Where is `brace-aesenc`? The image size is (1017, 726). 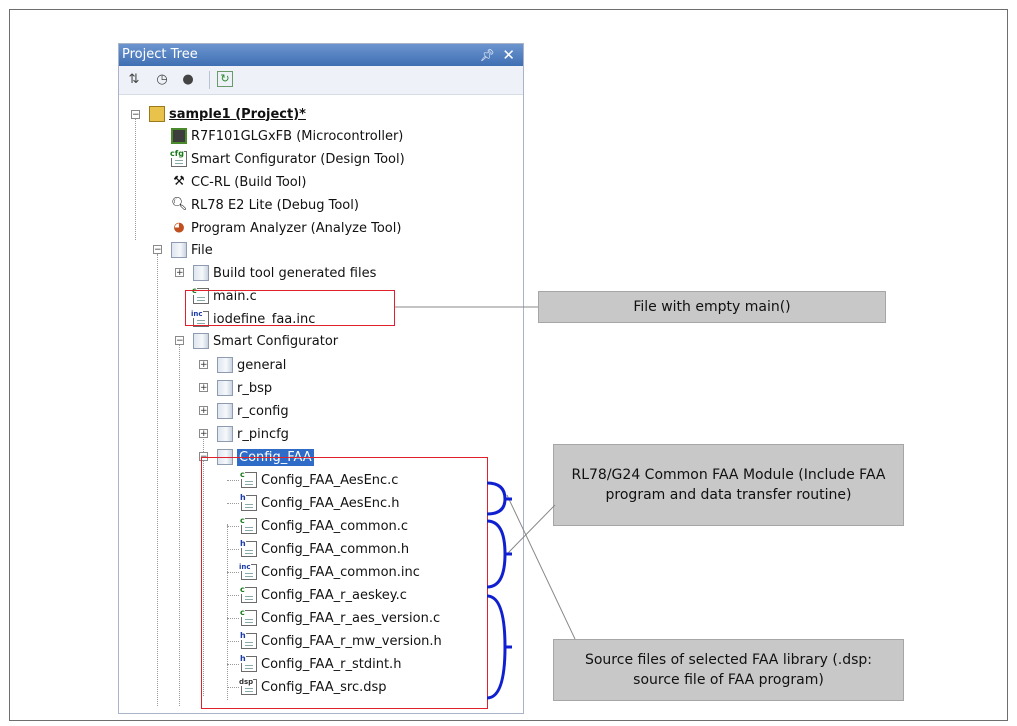
brace-aesenc is located at coordinates (499, 498).